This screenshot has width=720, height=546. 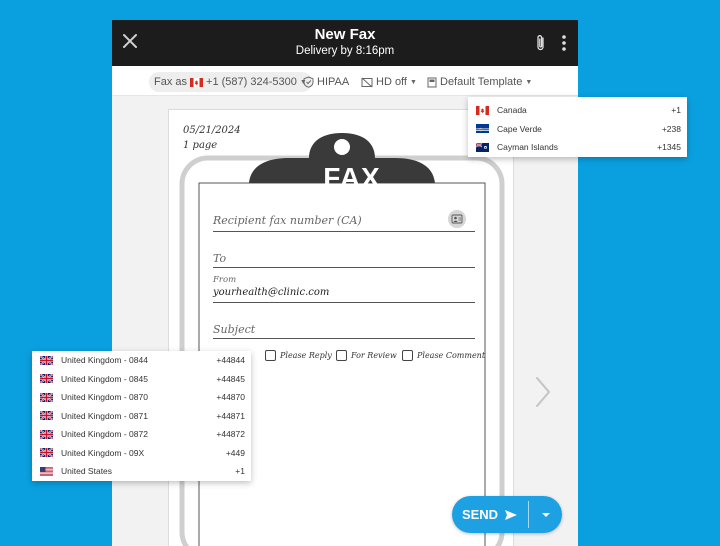 I want to click on country-code: +238, so click(x=671, y=128).